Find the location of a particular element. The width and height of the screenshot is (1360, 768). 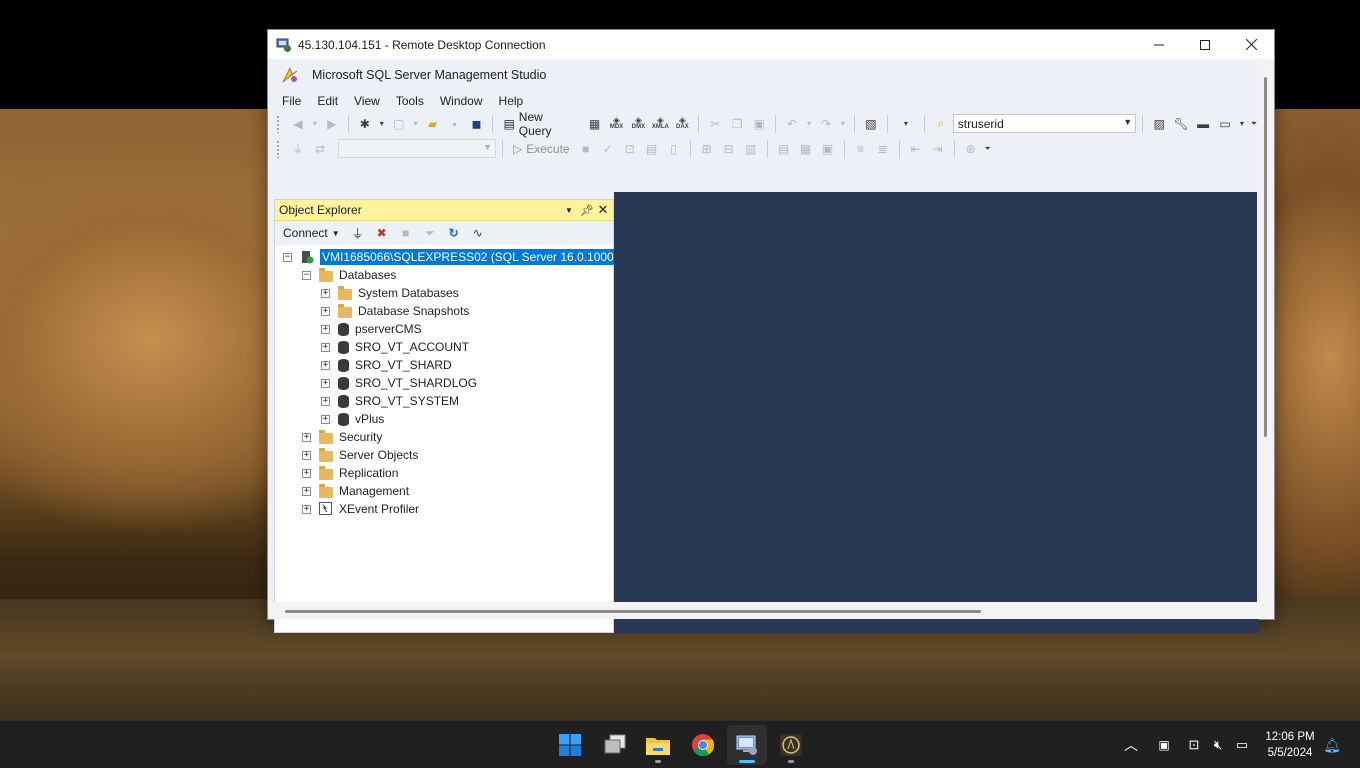

volume-button: 🔇︎ is located at coordinates (1218, 745).